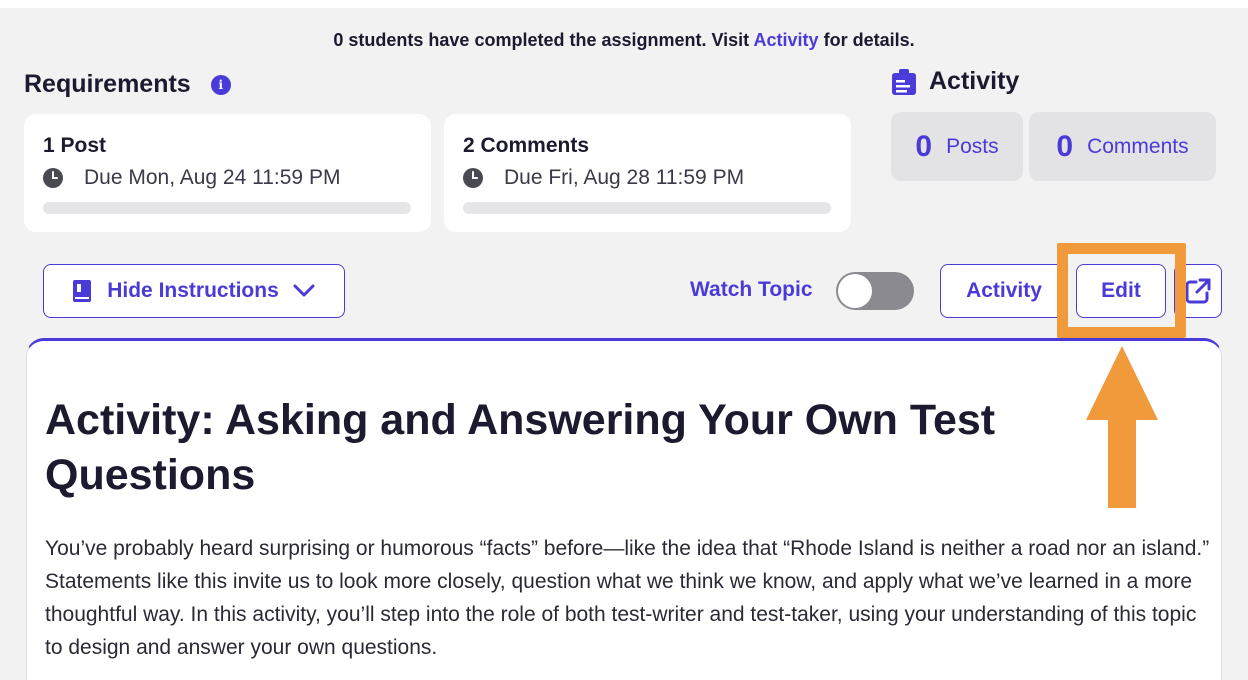 Image resolution: width=1248 pixels, height=680 pixels. Describe the element at coordinates (526, 145) in the screenshot. I see `requirement-name: 2 Comments` at that location.